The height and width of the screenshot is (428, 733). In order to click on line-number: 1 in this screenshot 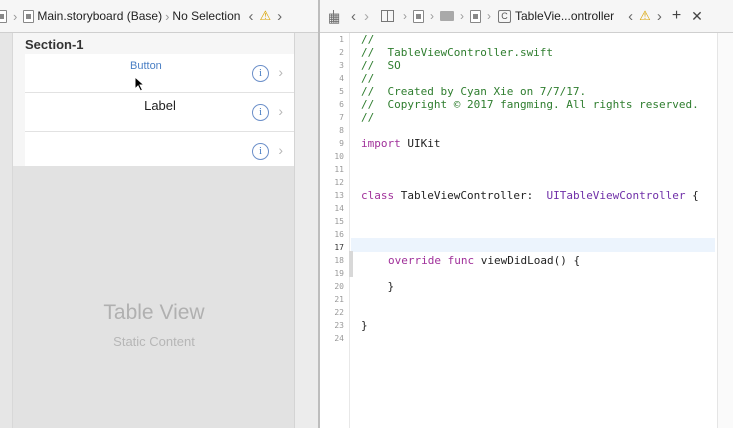, I will do `click(341, 39)`.